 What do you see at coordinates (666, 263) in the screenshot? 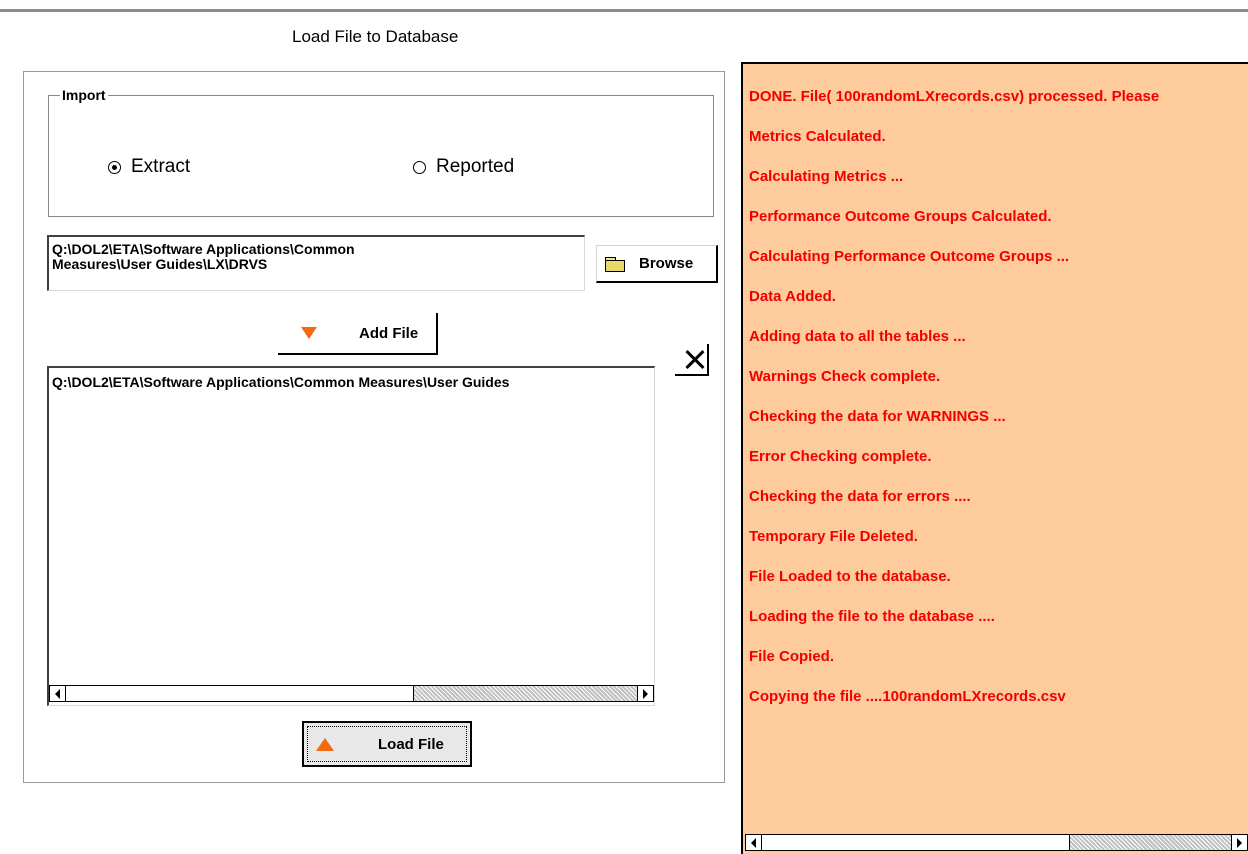
I see `browse-button-label: Browse` at bounding box center [666, 263].